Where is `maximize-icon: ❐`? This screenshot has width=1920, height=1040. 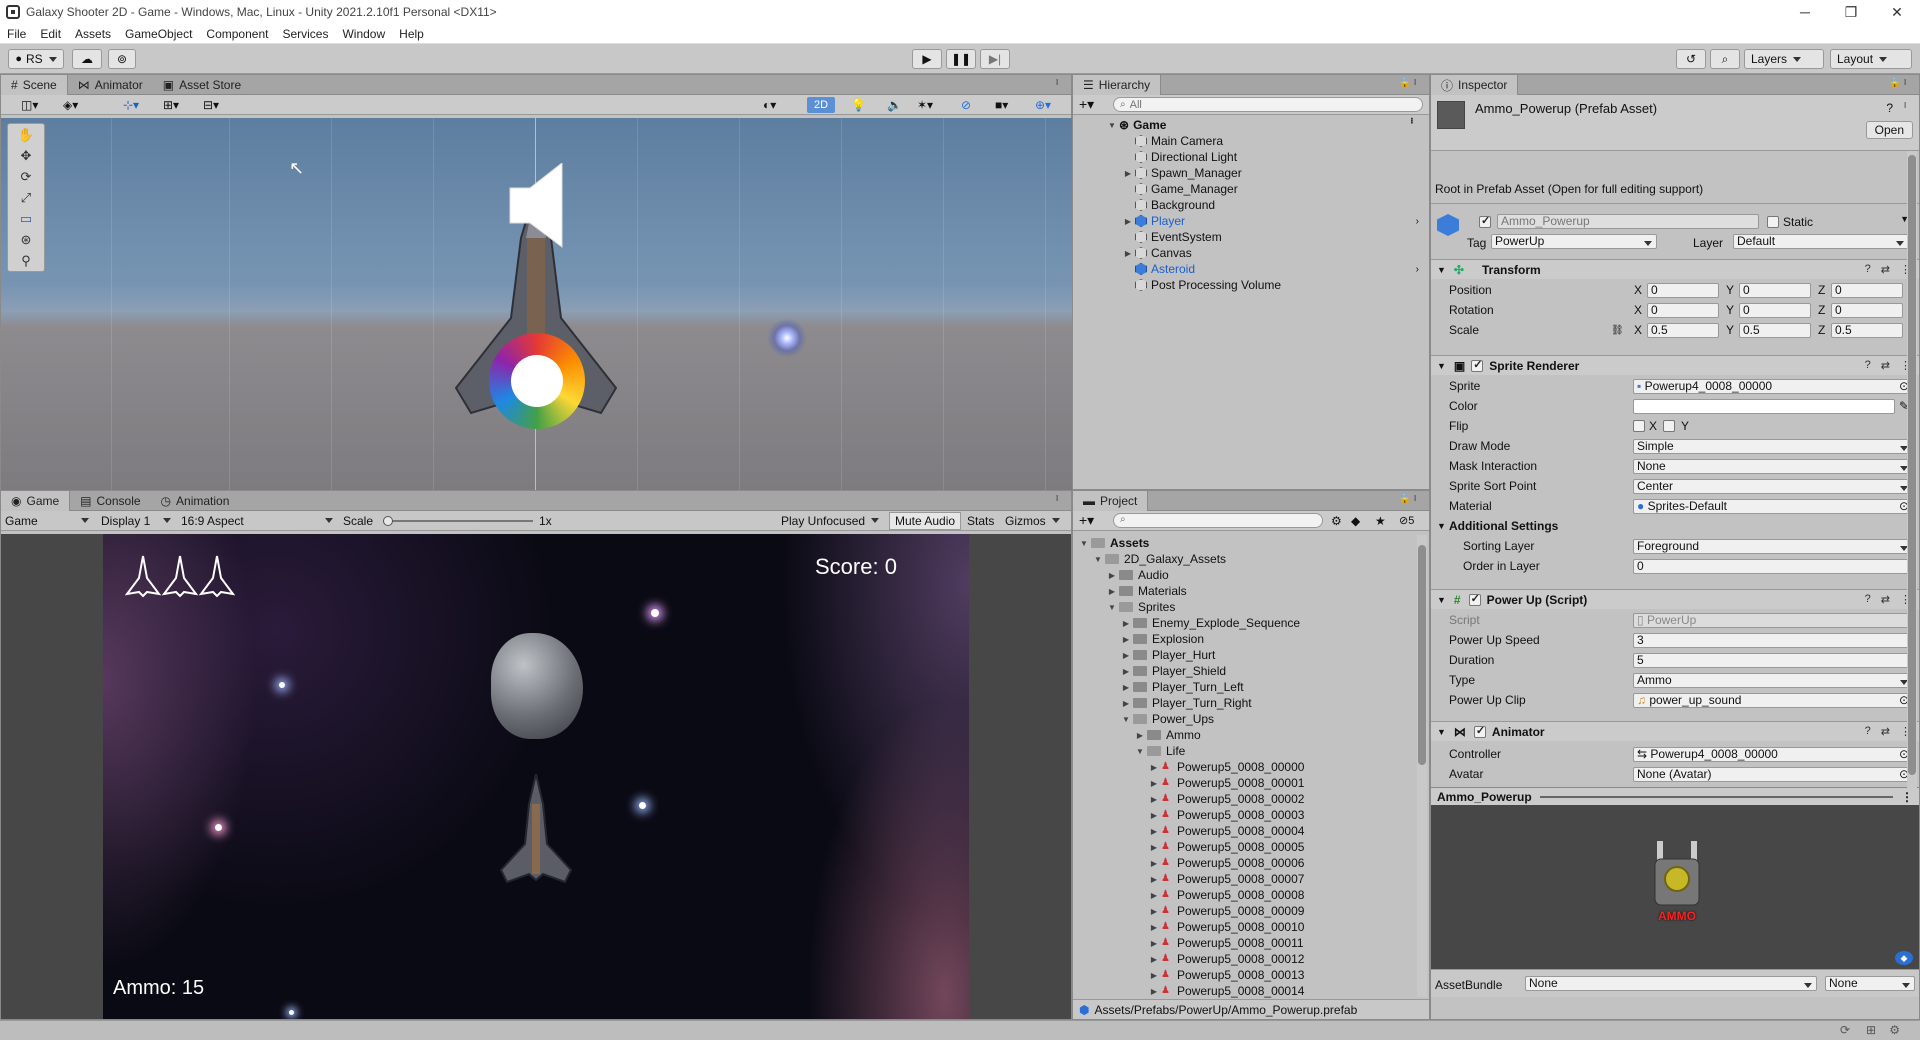 maximize-icon: ❐ is located at coordinates (1851, 12).